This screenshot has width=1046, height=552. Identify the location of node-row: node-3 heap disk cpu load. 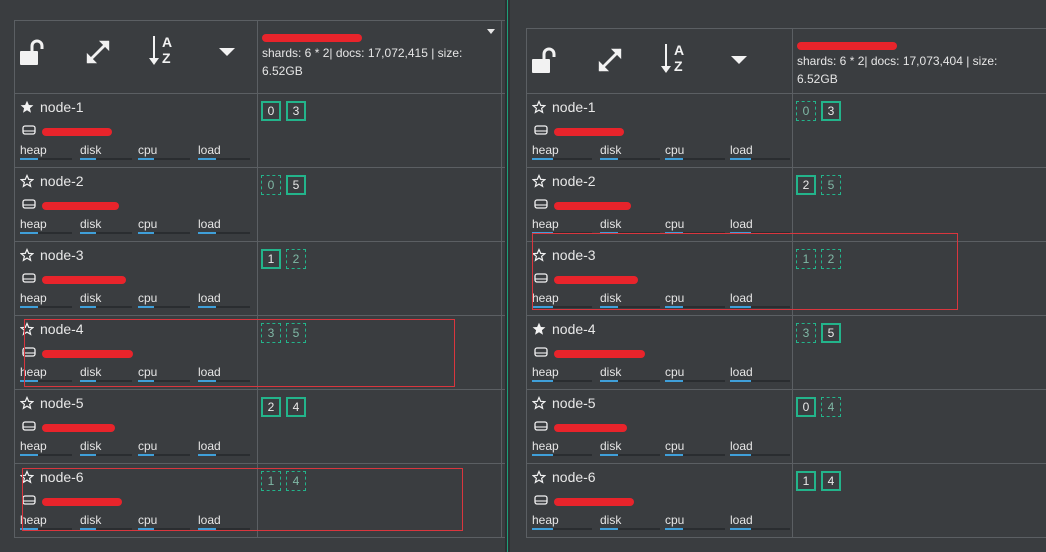
(259, 278).